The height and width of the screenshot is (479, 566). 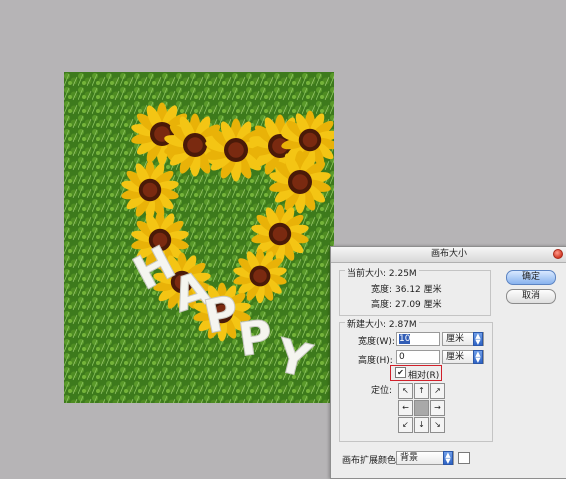 What do you see at coordinates (424, 376) in the screenshot?
I see `relative-label: 相对(R)` at bounding box center [424, 376].